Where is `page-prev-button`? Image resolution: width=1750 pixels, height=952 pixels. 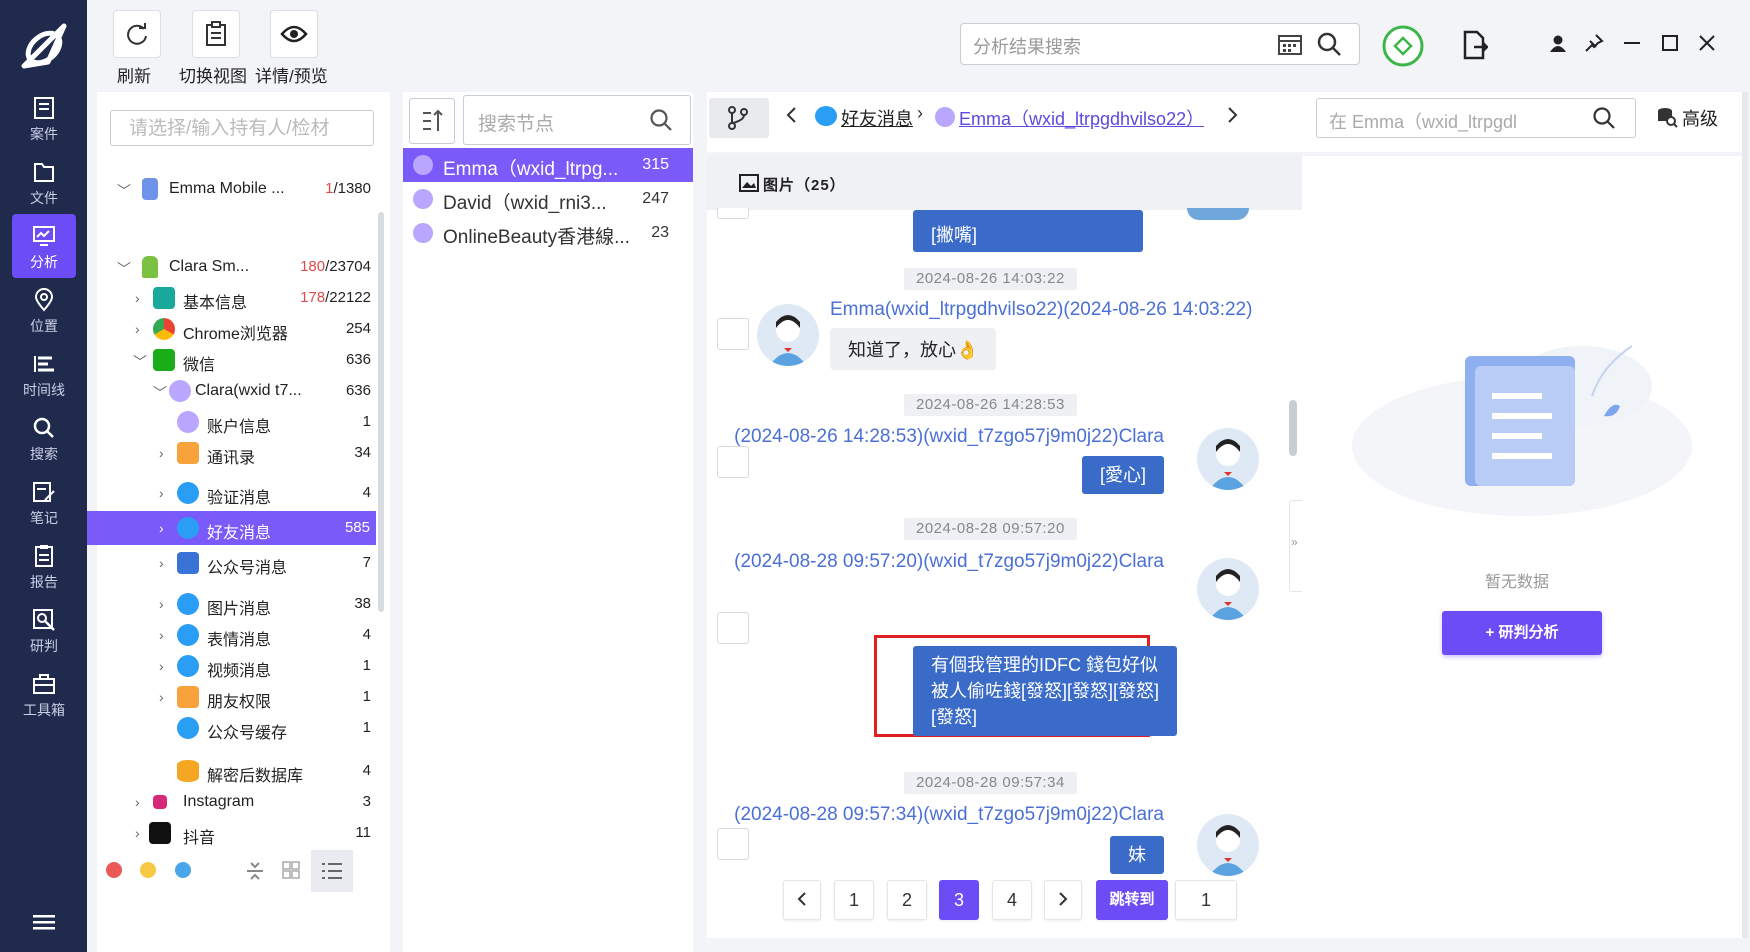 page-prev-button is located at coordinates (802, 900).